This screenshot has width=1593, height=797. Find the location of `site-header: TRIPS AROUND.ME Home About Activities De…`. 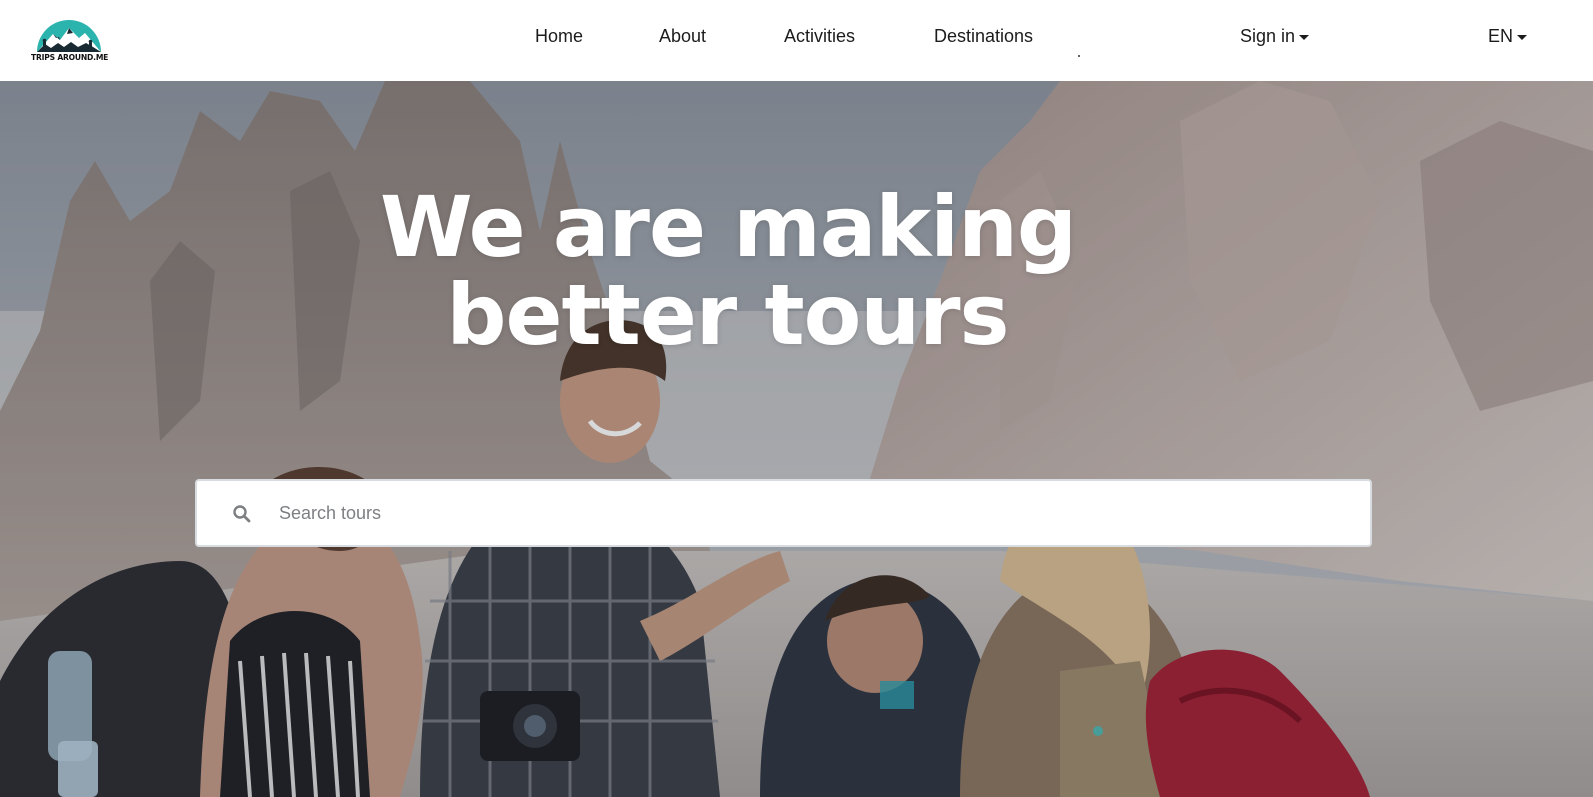

site-header: TRIPS AROUND.ME Home About Activities De… is located at coordinates (796, 40).